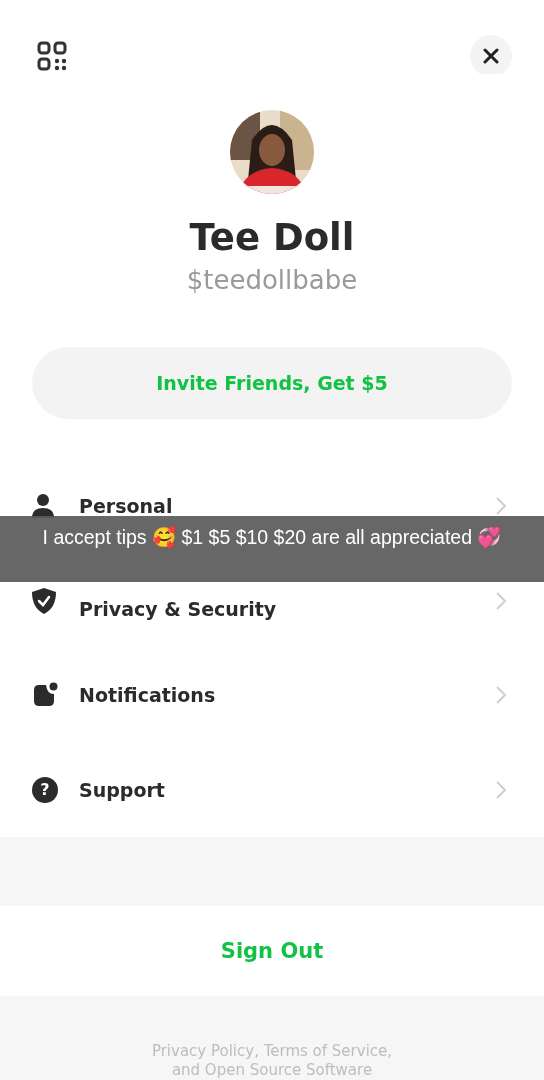 Image resolution: width=544 pixels, height=1080 pixels. I want to click on shield-check-icon, so click(44, 600).